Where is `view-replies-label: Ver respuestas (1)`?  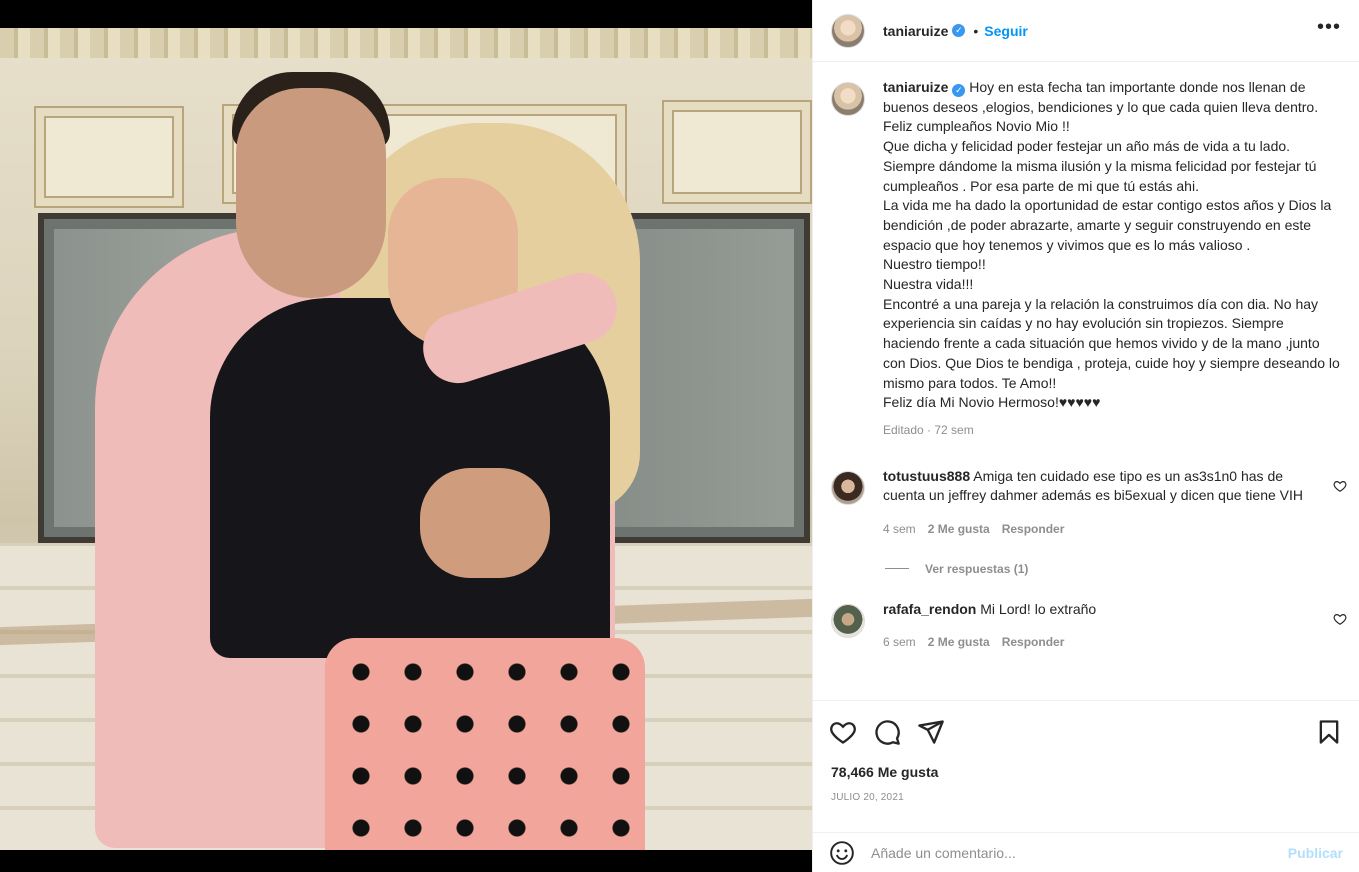
view-replies-label: Ver respuestas (1) is located at coordinates (977, 568).